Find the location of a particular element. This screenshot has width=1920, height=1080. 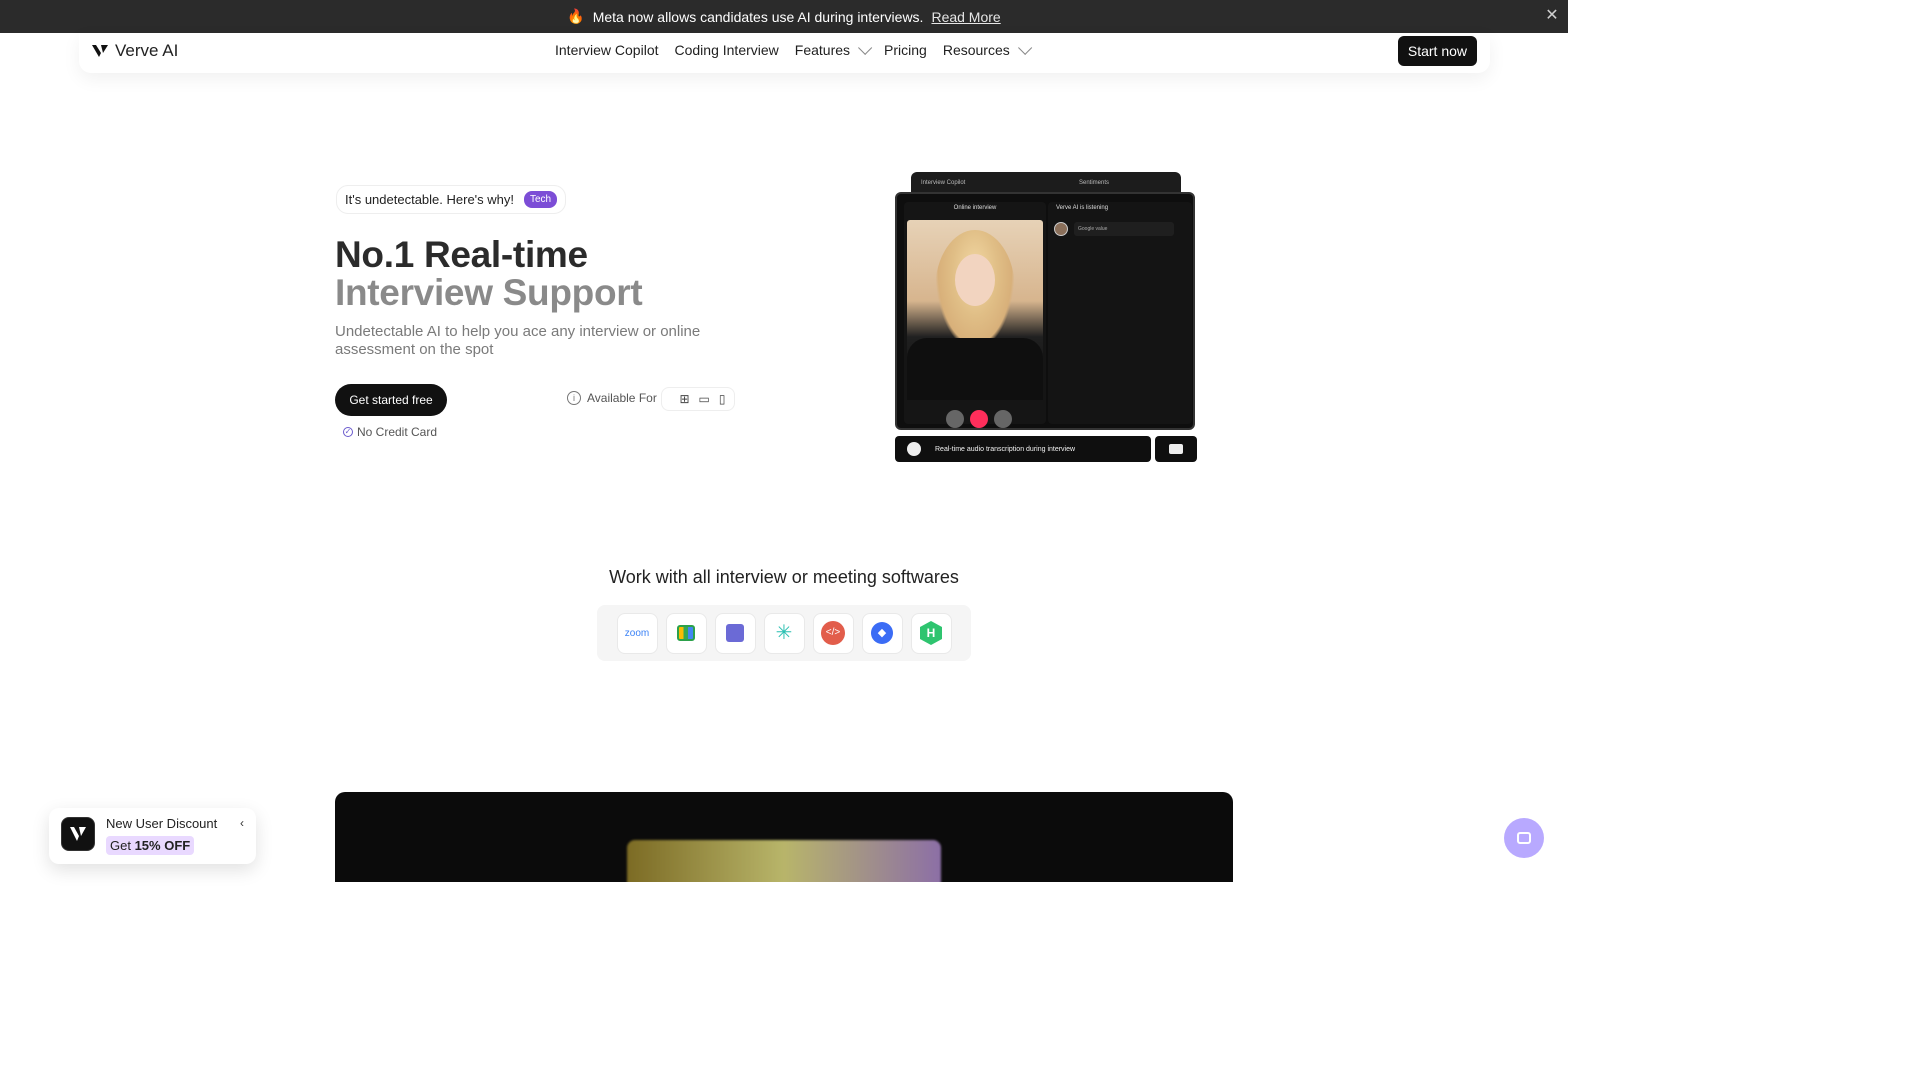

undetectable-badge: It's undetectable. Here's why! Tech is located at coordinates (451, 199).